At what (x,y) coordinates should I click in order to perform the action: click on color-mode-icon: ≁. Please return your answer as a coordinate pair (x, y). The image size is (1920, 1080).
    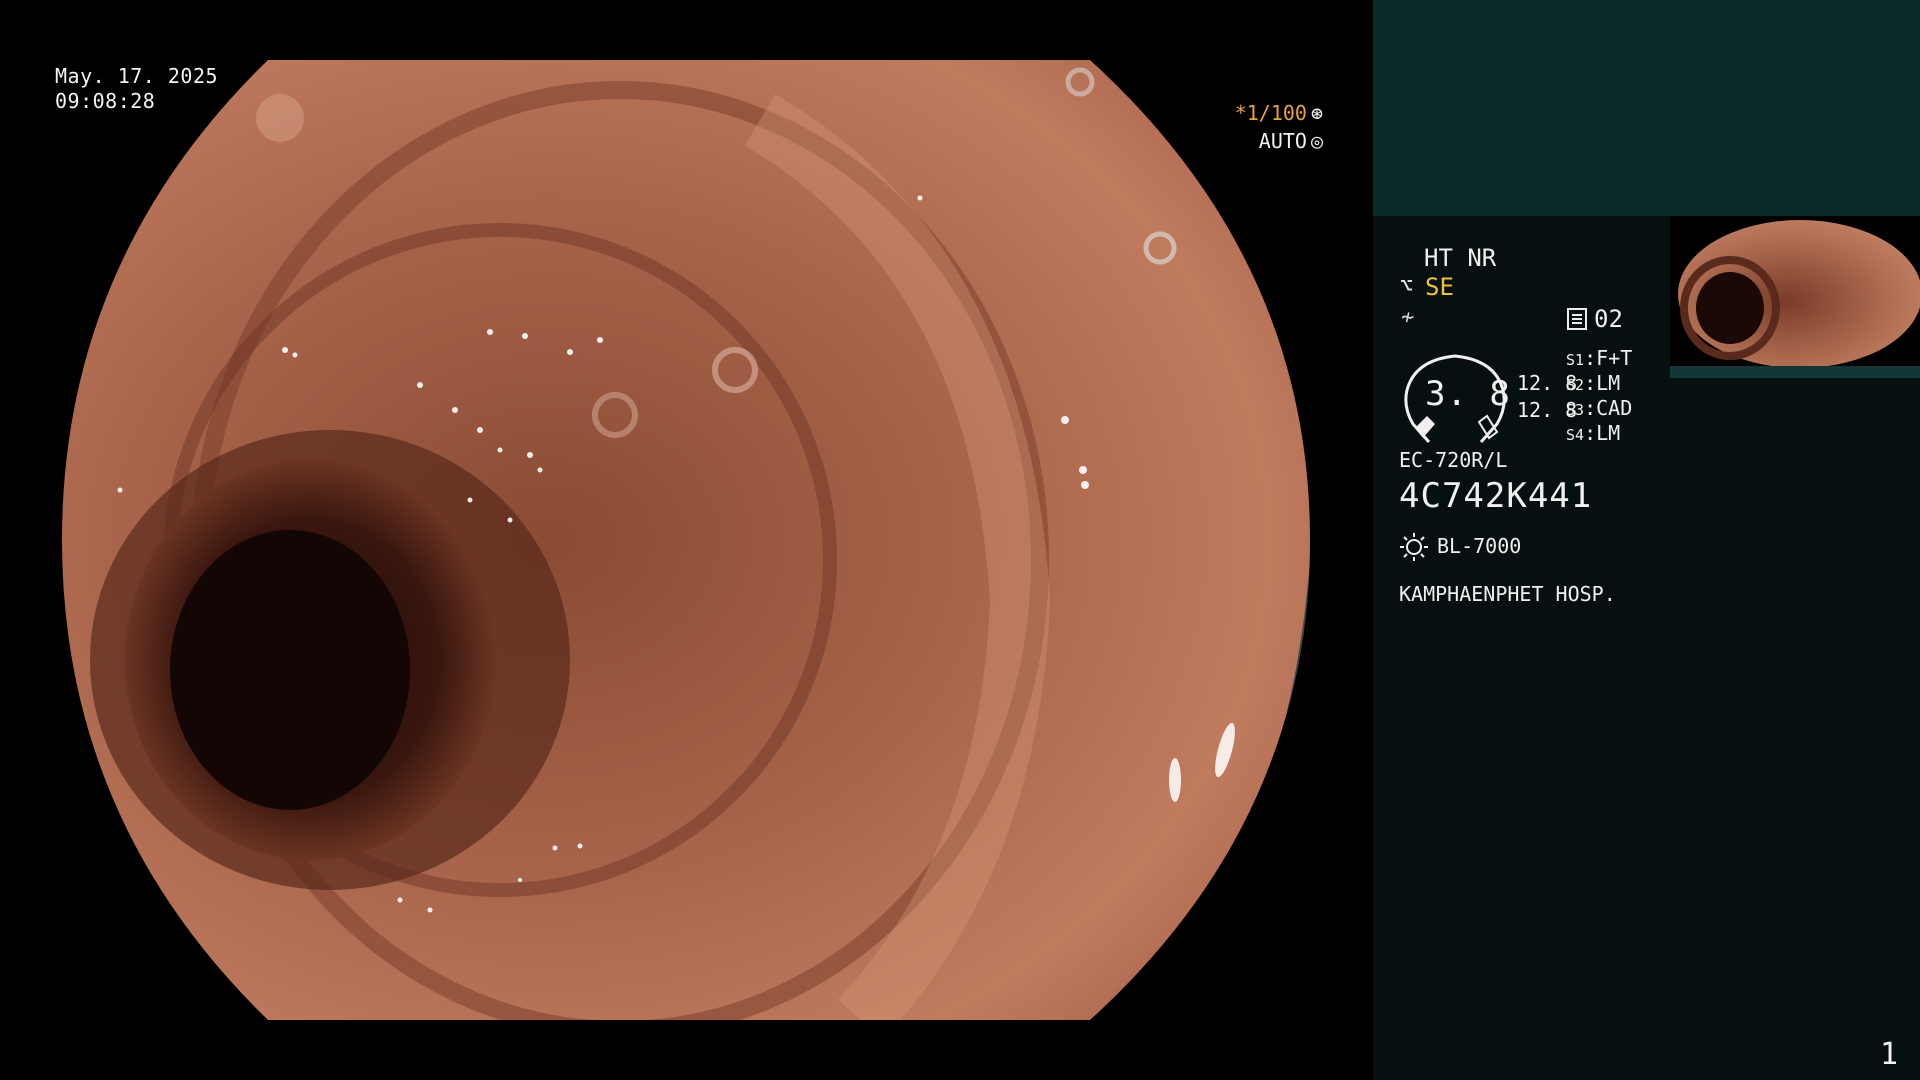
    Looking at the image, I should click on (1408, 317).